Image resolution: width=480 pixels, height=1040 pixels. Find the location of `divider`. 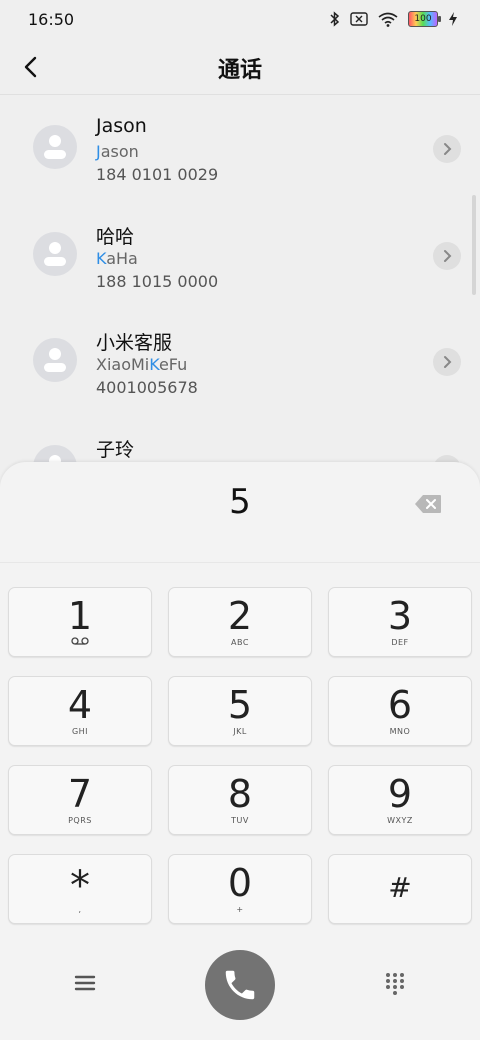

divider is located at coordinates (240, 562).